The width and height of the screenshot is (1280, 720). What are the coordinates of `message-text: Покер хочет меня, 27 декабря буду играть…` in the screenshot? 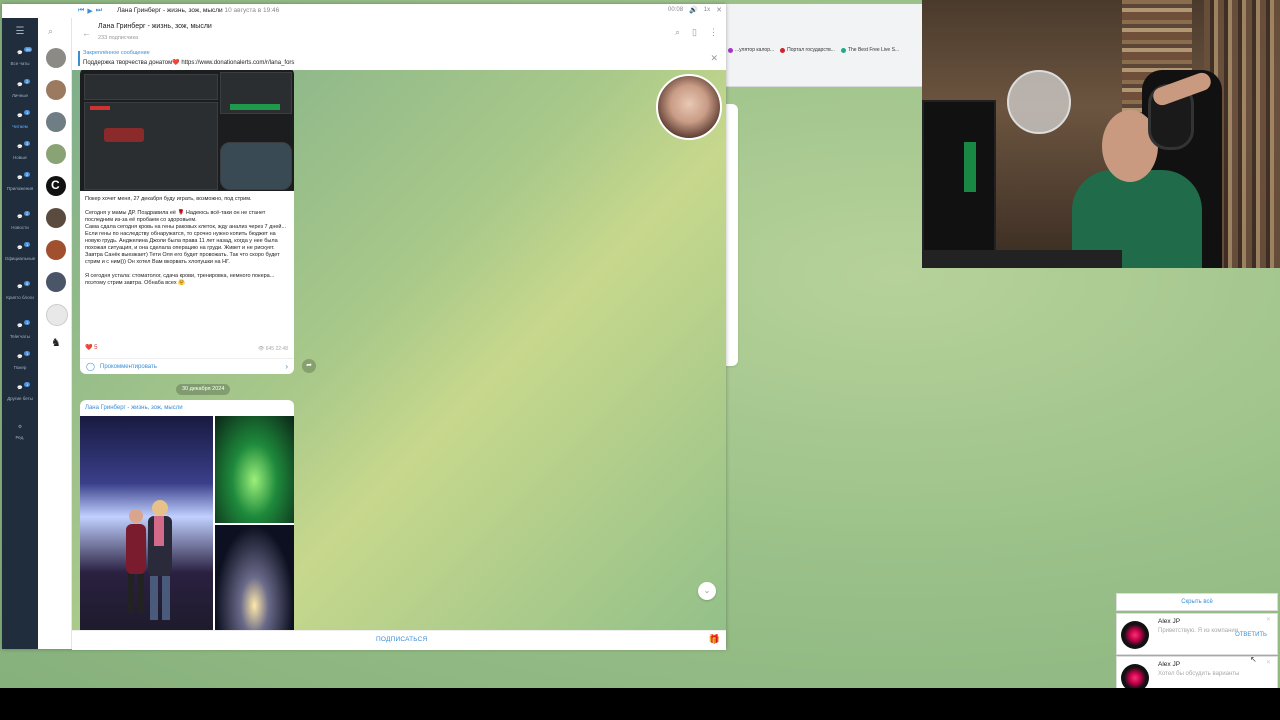 It's located at (186, 241).